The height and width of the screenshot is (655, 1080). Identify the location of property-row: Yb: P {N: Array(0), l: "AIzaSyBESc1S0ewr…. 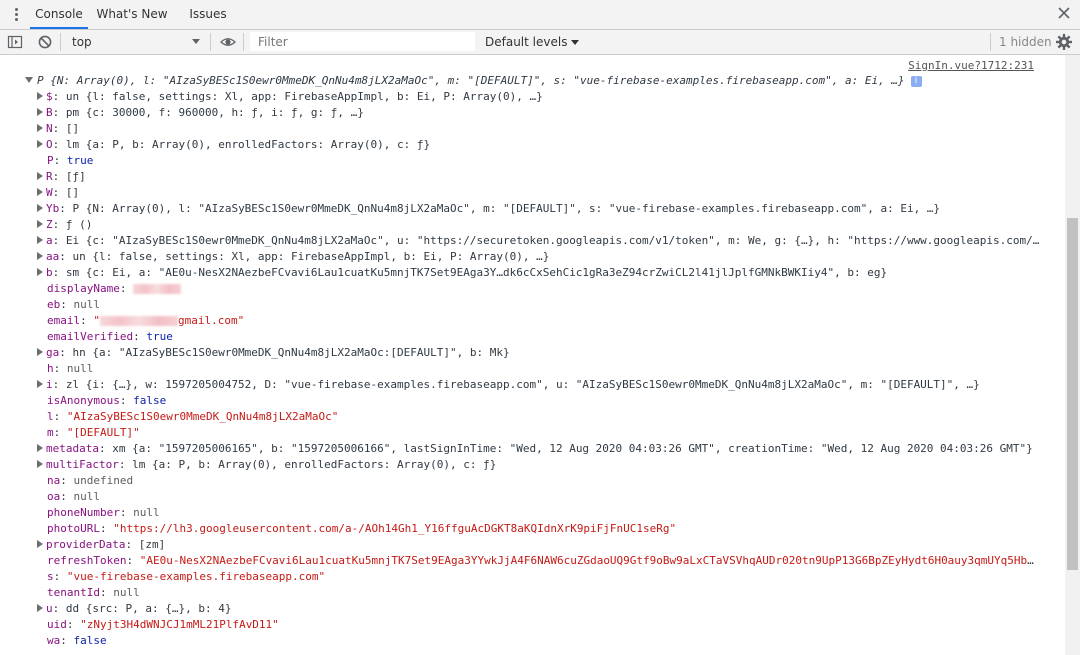
(538, 209).